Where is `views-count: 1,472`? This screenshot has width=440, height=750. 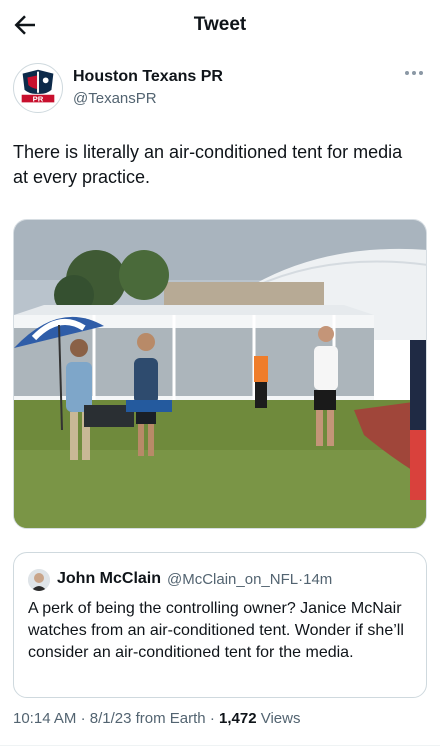 views-count: 1,472 is located at coordinates (238, 718).